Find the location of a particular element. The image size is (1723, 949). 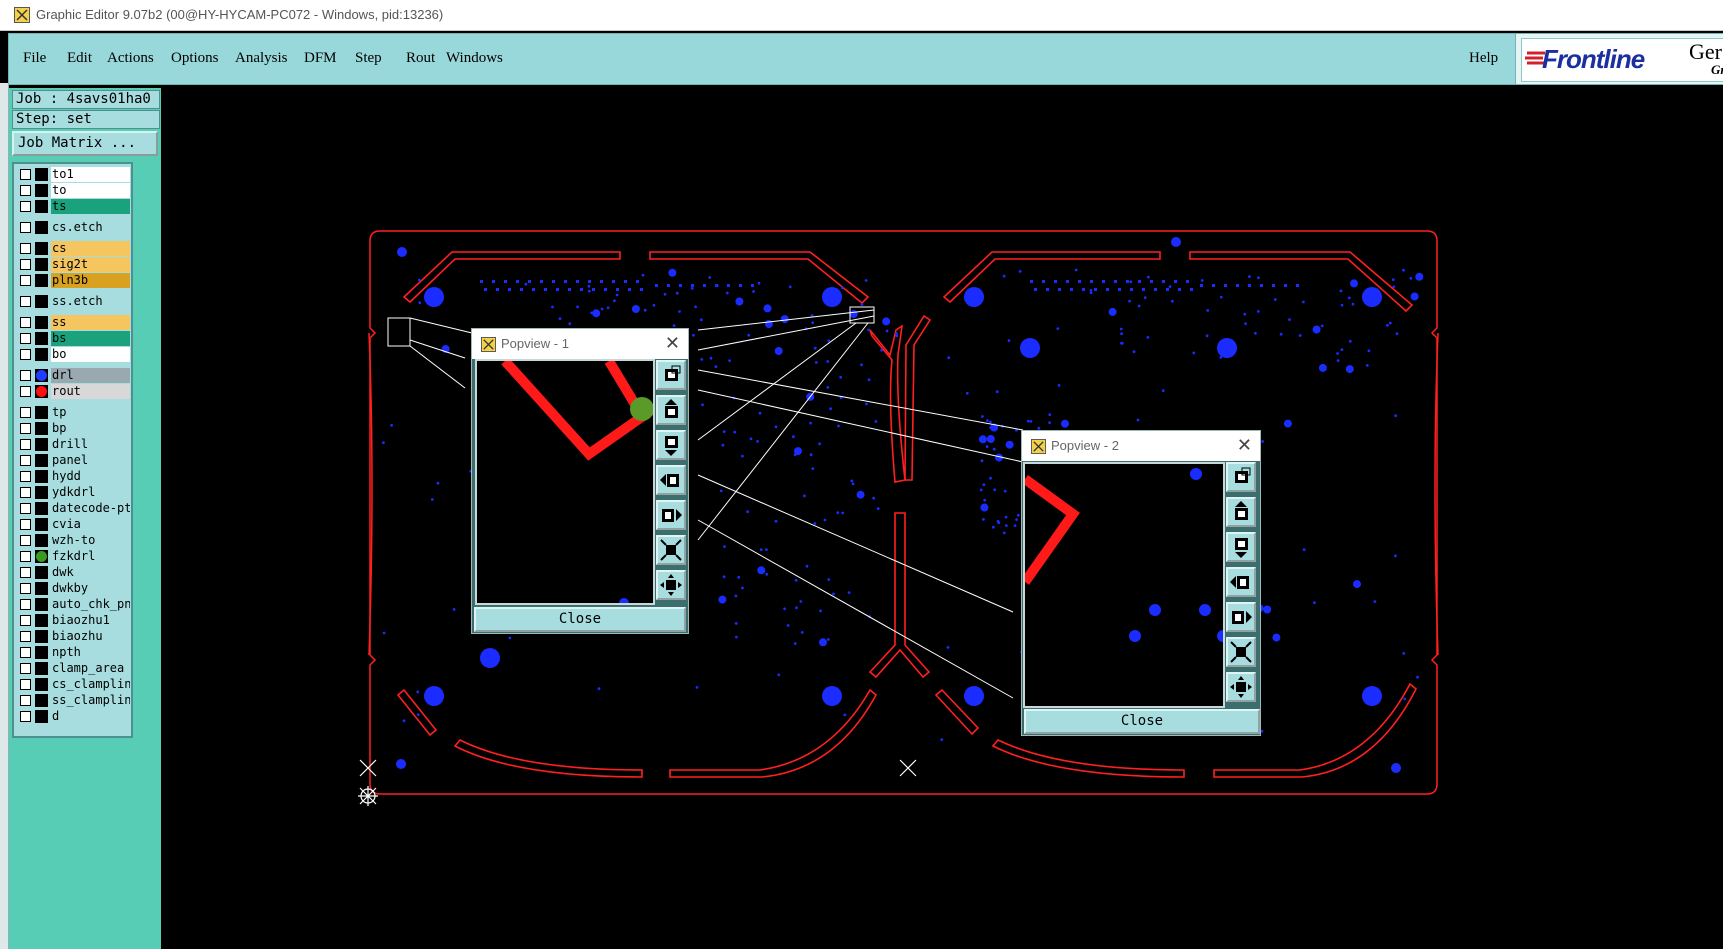

layer-name: drl is located at coordinates (90, 375).